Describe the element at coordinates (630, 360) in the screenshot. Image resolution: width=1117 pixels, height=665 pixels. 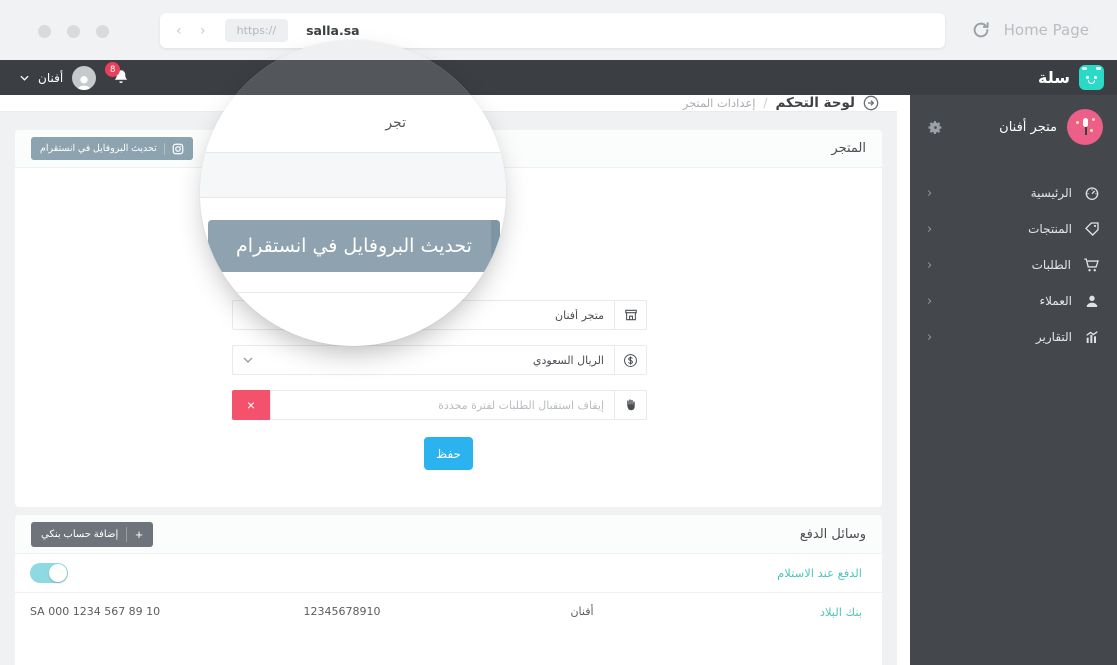
I see `currency-dollar-icon` at that location.